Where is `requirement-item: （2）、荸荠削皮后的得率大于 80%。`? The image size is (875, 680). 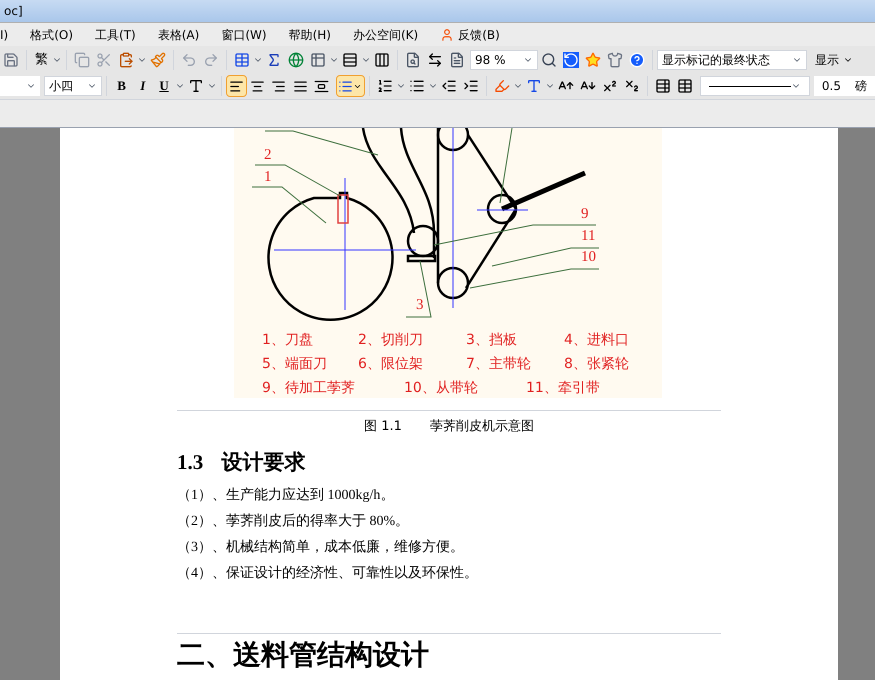 requirement-item: （2）、荸荠削皮后的得率大于 80%。 is located at coordinates (293, 521).